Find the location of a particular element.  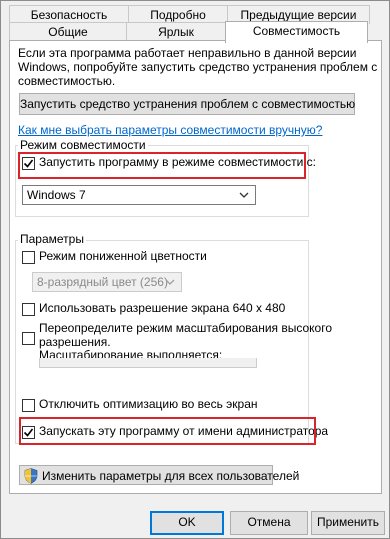

compat-mode-checkbox is located at coordinates (28, 163).